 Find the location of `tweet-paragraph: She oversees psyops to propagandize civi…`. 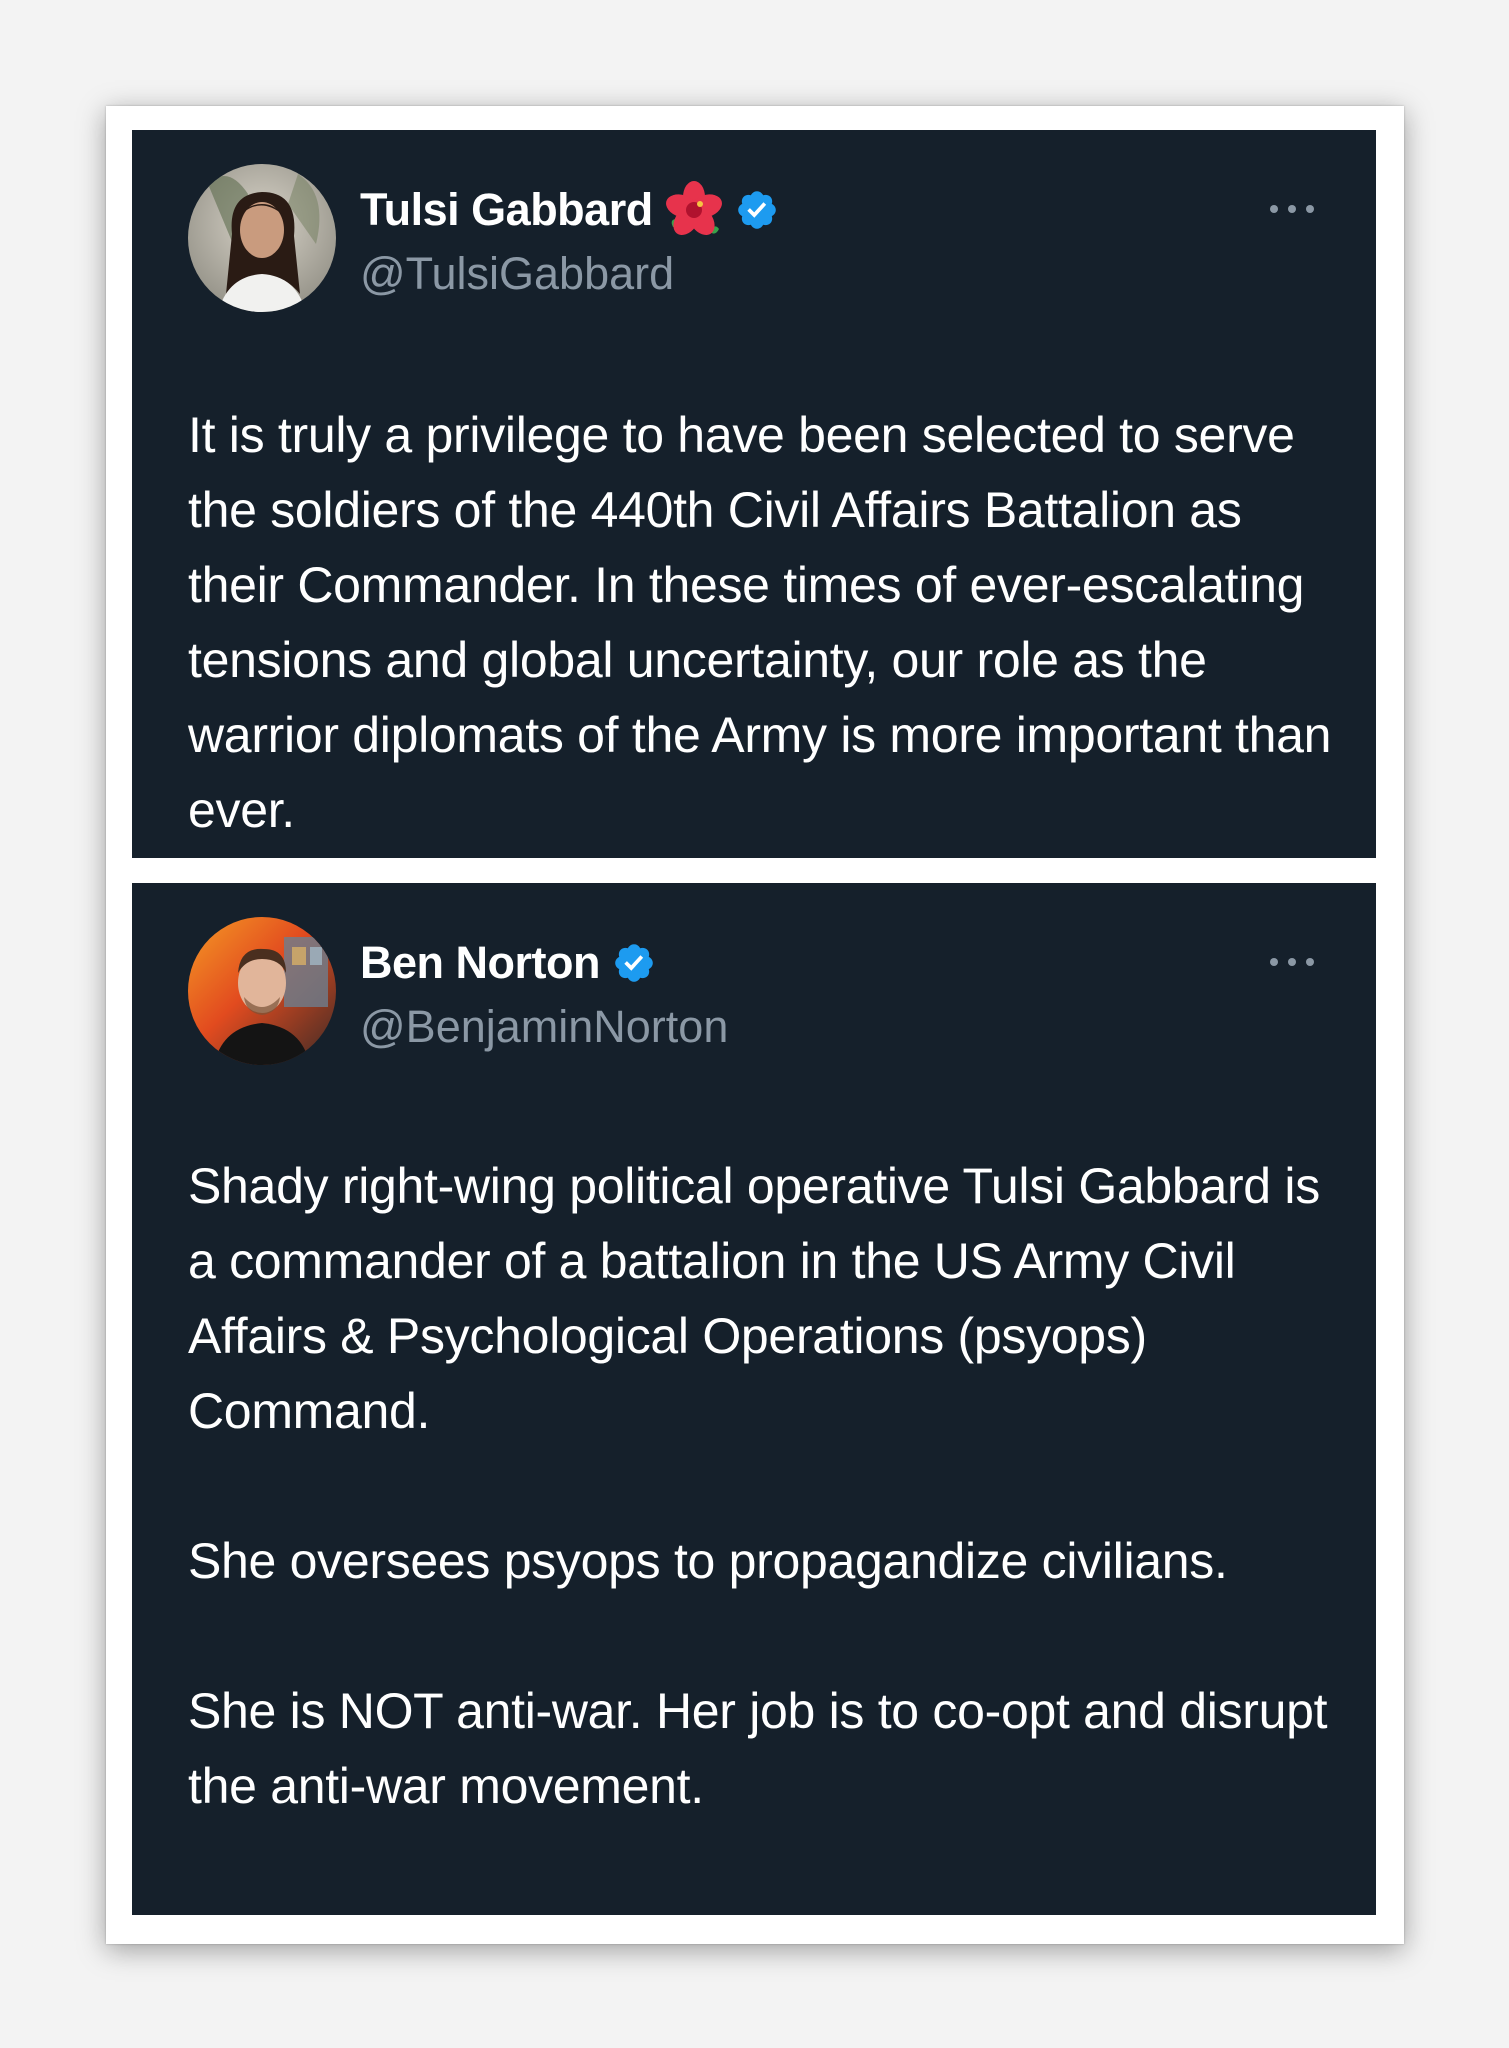

tweet-paragraph: She oversees psyops to propagandize civi… is located at coordinates (708, 1561).